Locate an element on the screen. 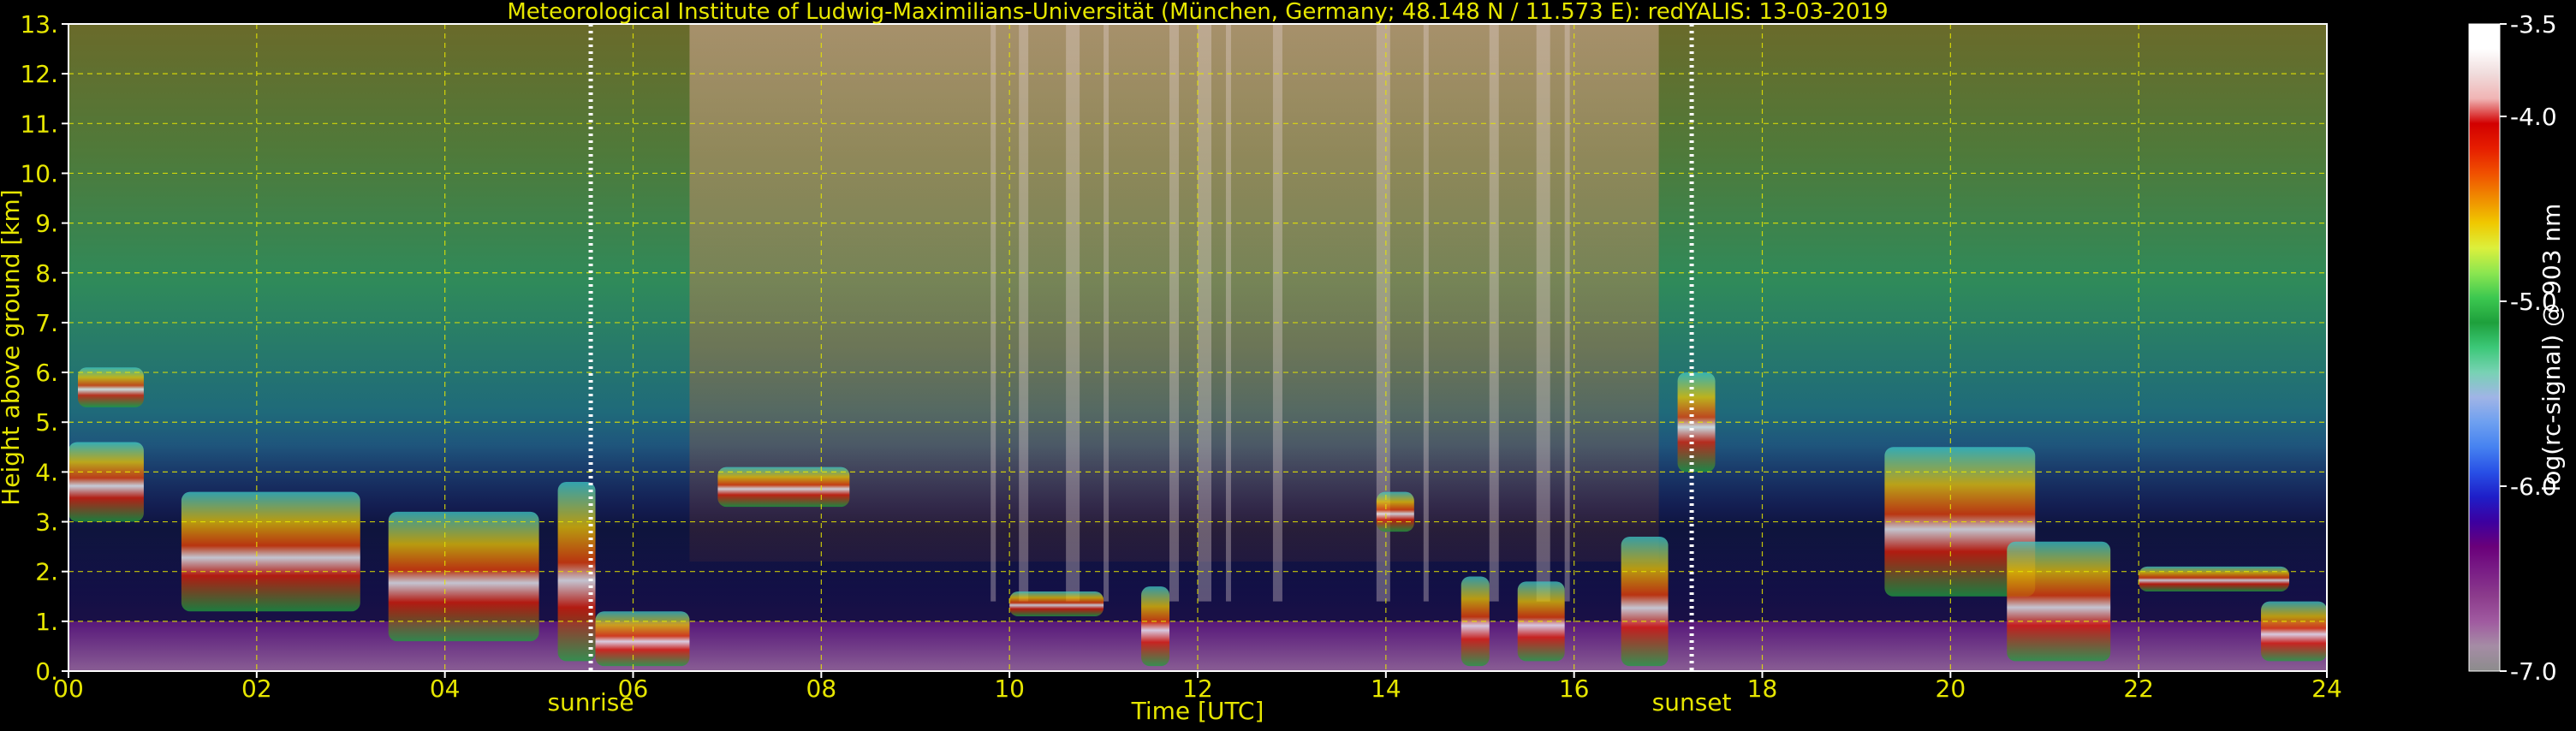  x-tick-label: 22 is located at coordinates (2138, 689).